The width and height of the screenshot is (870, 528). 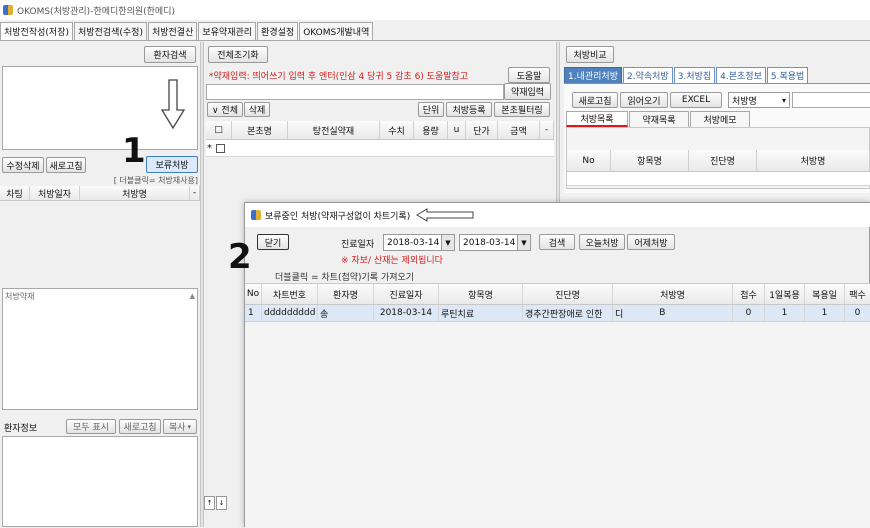 I want to click on col-amount: 금액, so click(x=519, y=130).